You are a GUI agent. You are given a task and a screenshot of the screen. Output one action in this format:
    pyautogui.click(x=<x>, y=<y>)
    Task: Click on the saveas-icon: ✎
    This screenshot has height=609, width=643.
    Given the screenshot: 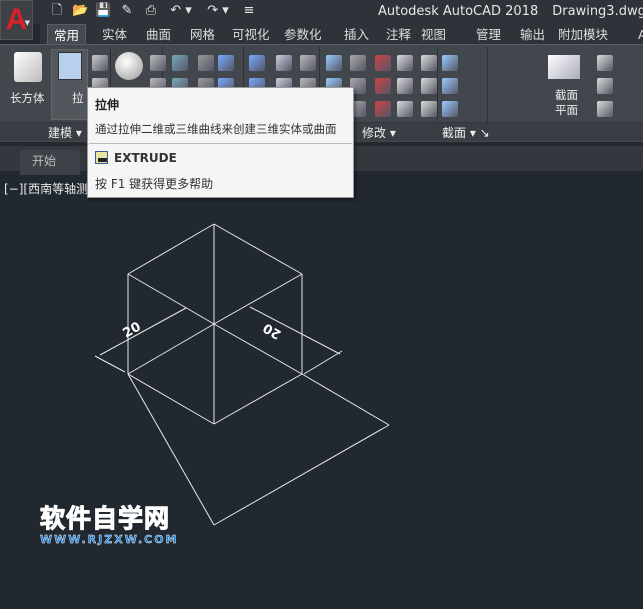 What is the action you would take?
    pyautogui.click(x=127, y=11)
    